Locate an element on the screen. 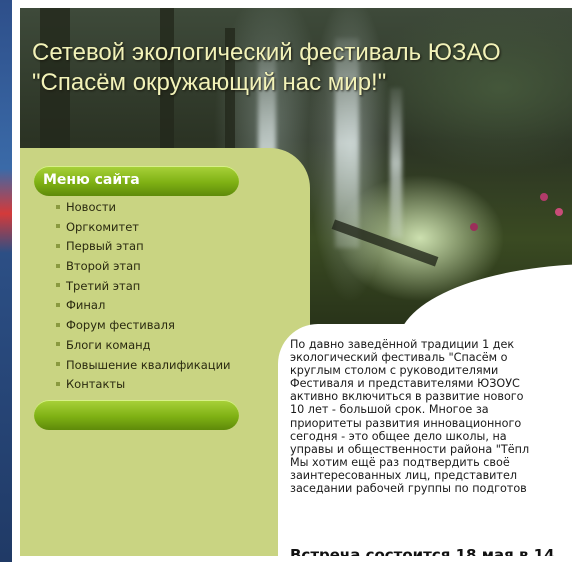 The height and width of the screenshot is (562, 572). sidebar-item-label: Оргкомитет is located at coordinates (102, 226).